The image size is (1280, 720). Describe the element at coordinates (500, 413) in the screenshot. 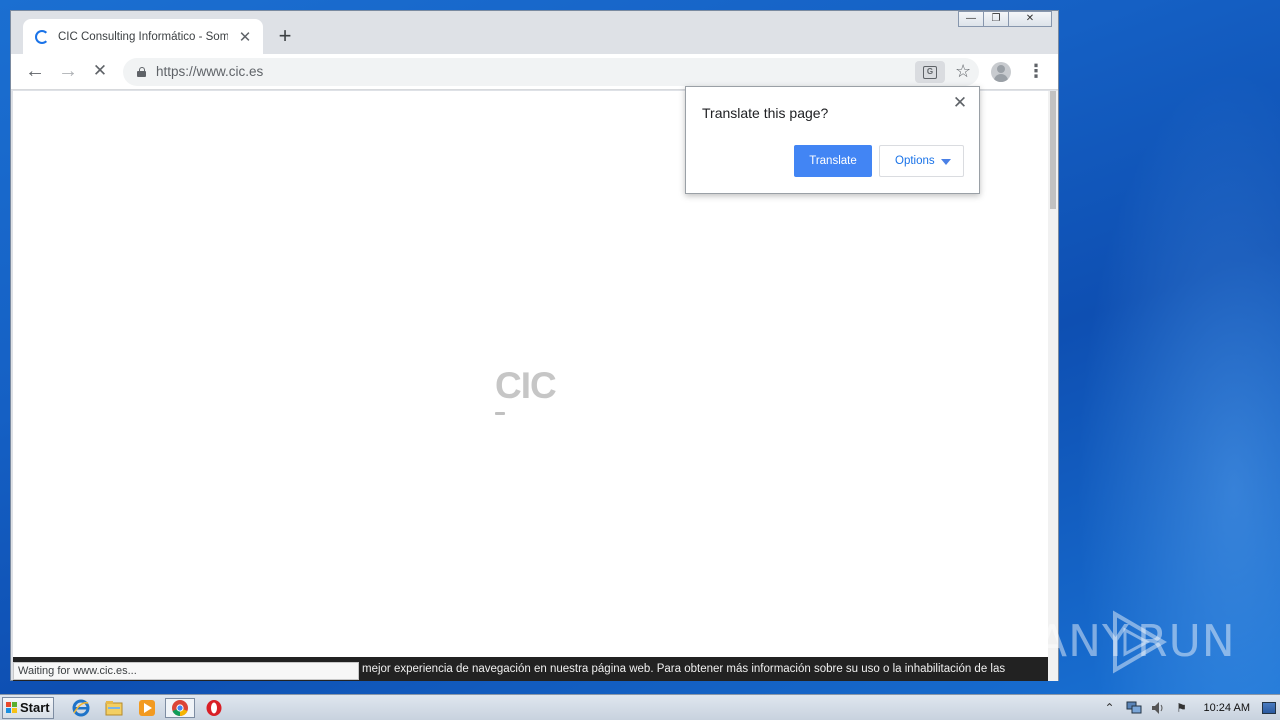

I see `loading-bar` at that location.